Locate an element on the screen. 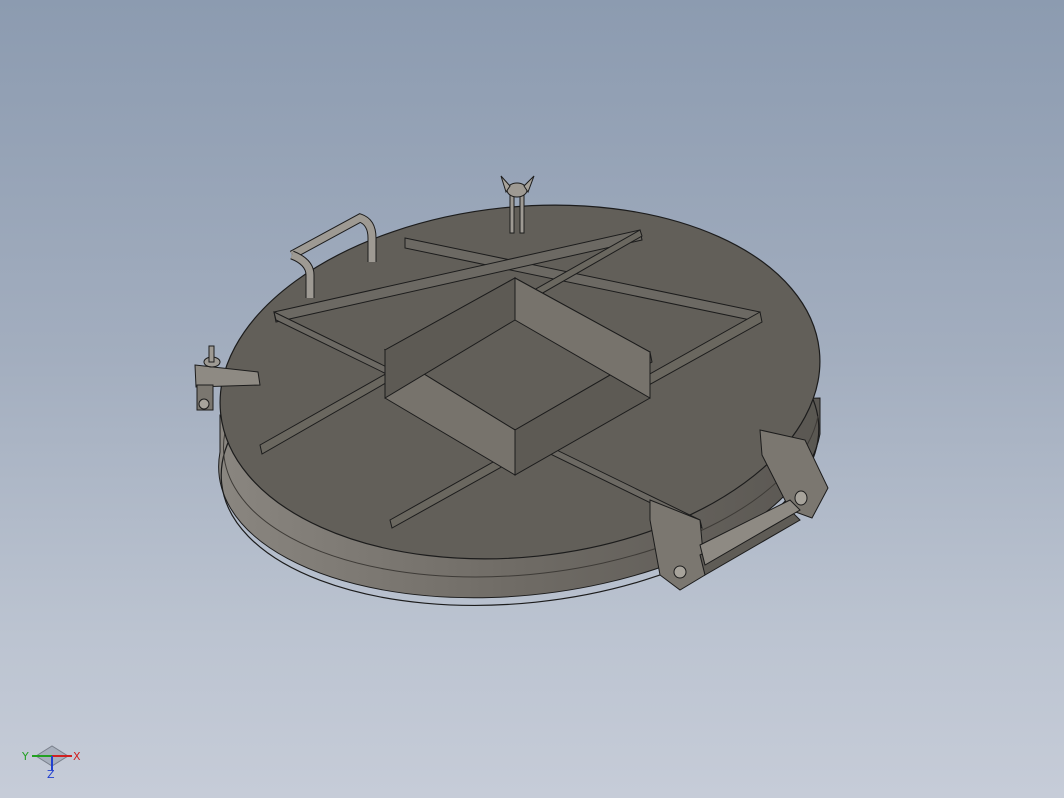  z-axis-label: Z is located at coordinates (51, 774).